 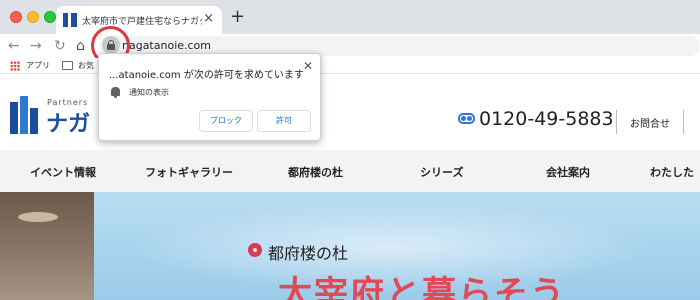 I want to click on nav-item-company: 会社案内, so click(x=568, y=172).